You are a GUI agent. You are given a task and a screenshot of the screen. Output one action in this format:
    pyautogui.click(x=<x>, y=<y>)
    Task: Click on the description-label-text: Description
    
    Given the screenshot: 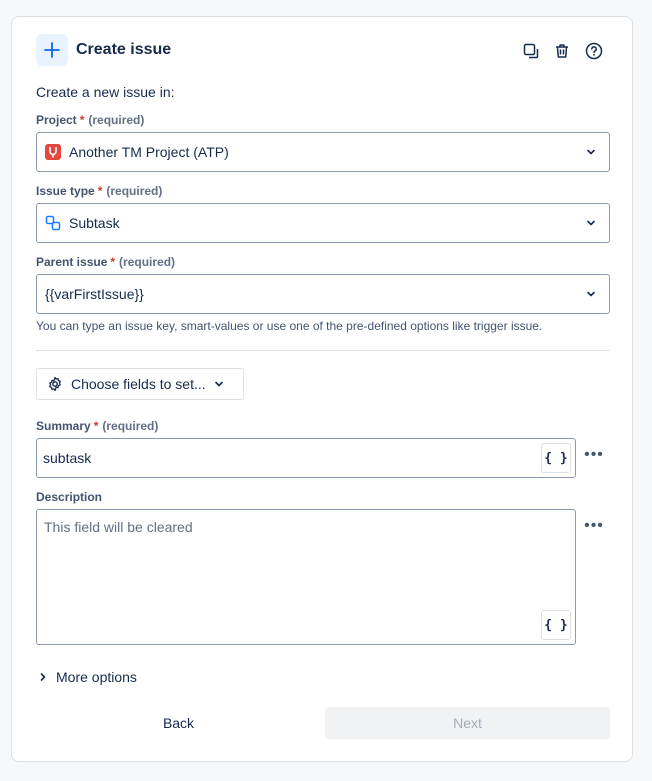 What is the action you would take?
    pyautogui.click(x=69, y=497)
    